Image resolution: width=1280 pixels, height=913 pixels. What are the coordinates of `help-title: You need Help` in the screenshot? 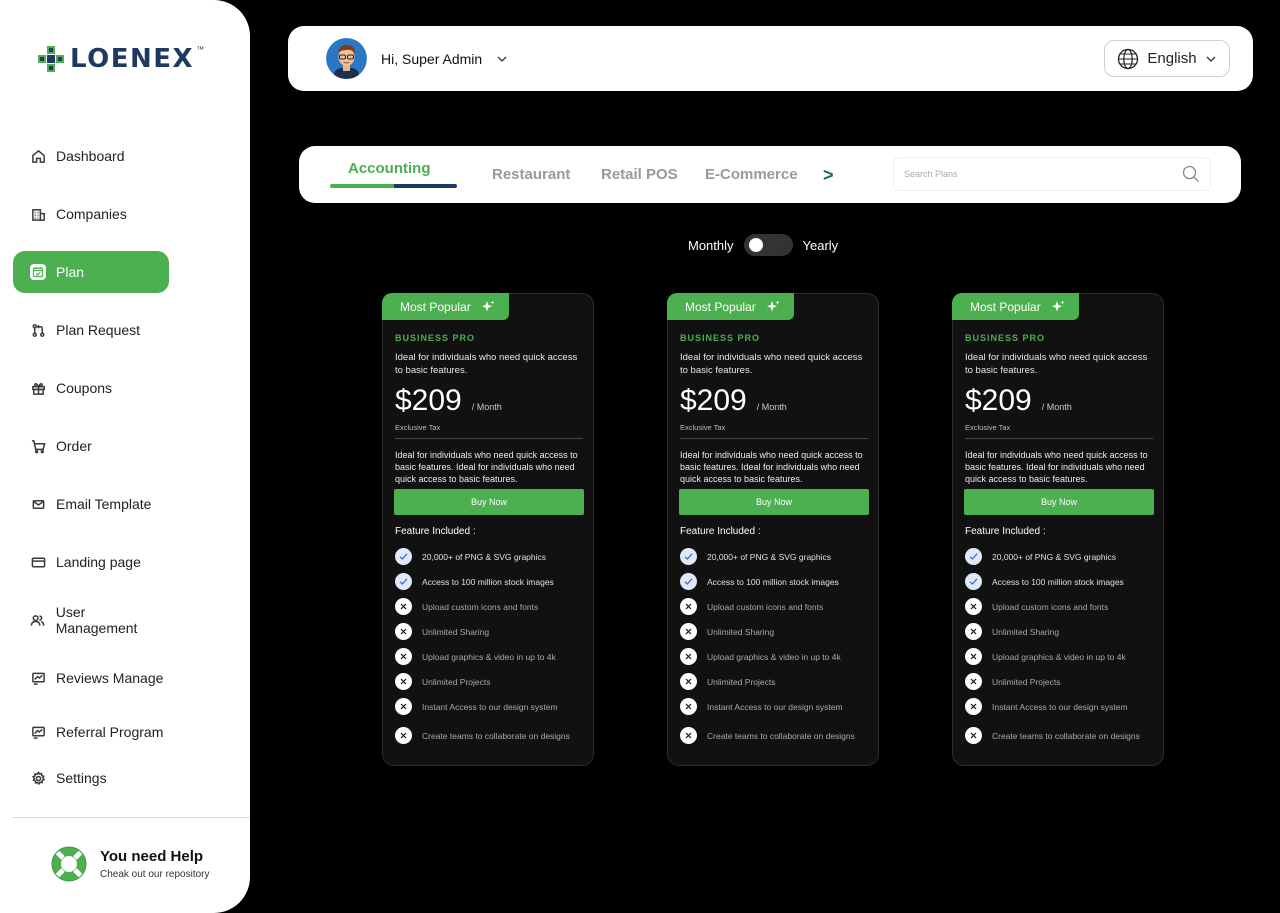 It's located at (152, 856).